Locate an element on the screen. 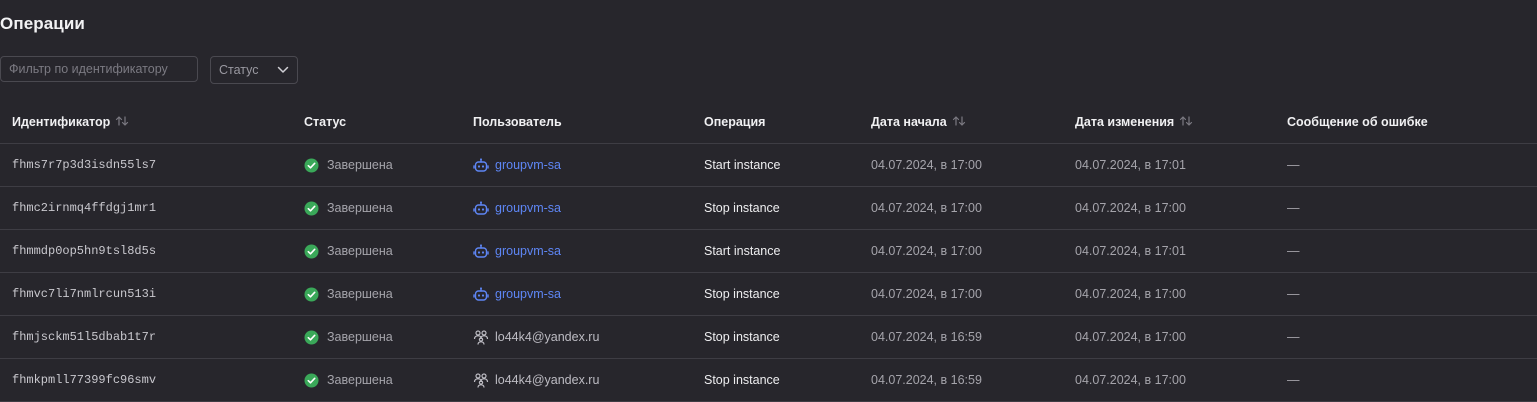 The height and width of the screenshot is (402, 1537). header-status: Статус is located at coordinates (325, 122).